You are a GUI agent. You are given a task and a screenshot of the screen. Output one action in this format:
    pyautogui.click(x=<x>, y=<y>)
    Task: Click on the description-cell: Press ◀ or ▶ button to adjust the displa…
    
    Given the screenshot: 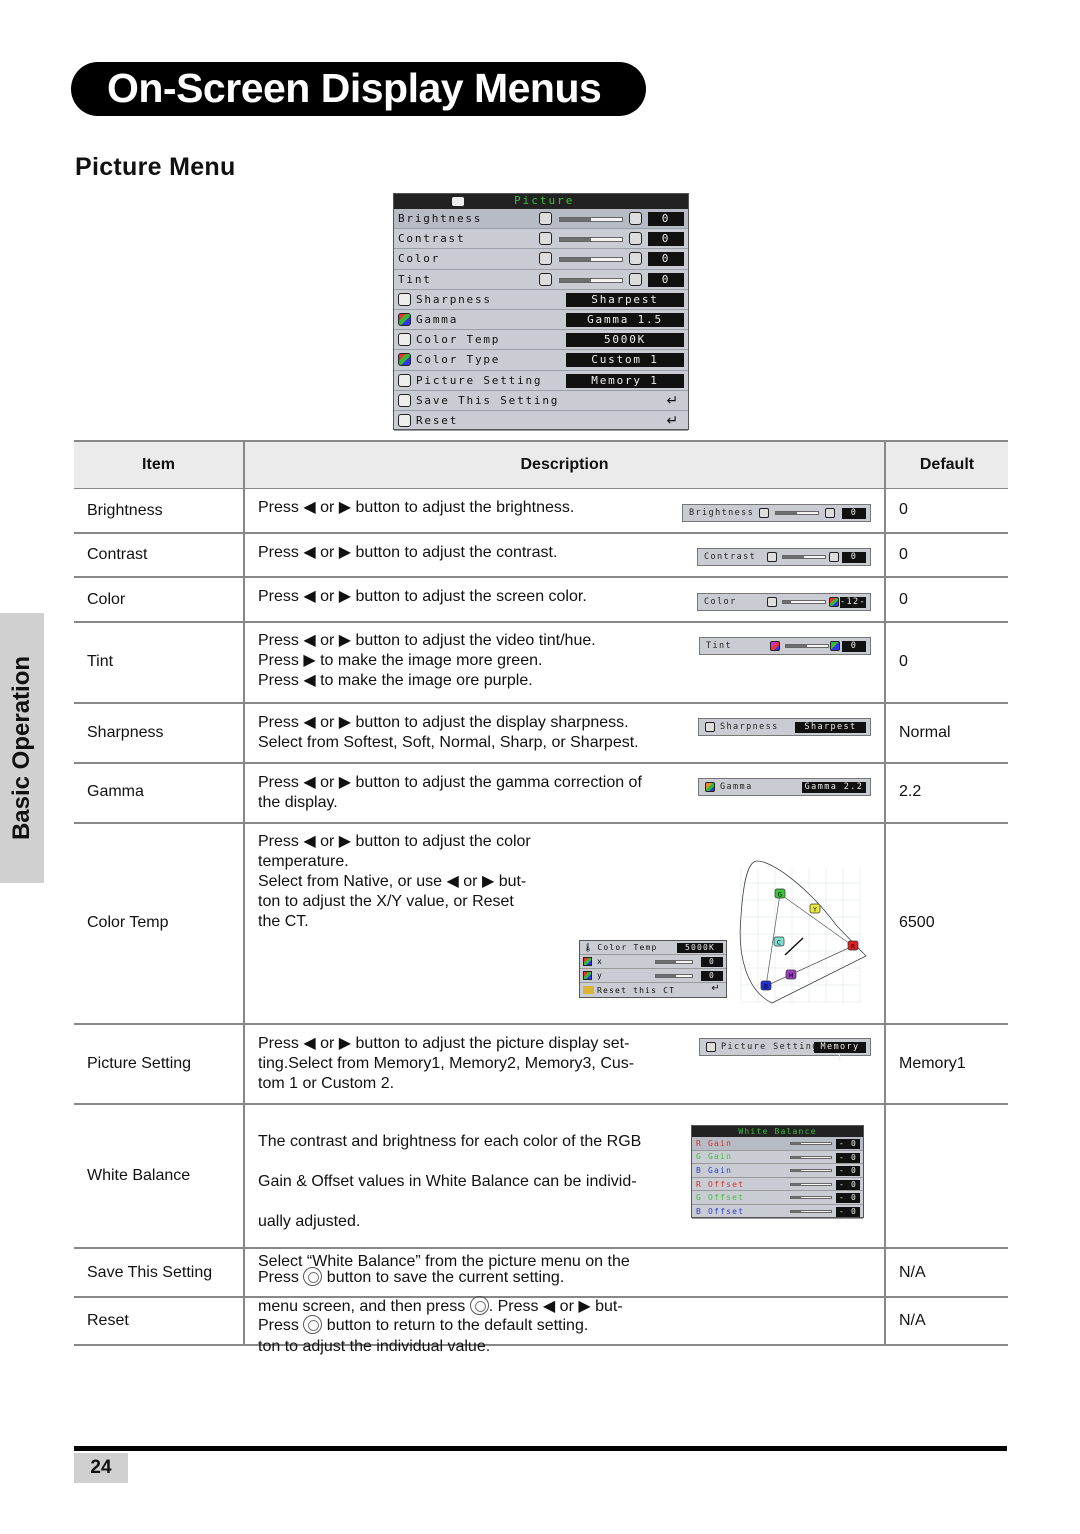 What is the action you would take?
    pyautogui.click(x=448, y=732)
    